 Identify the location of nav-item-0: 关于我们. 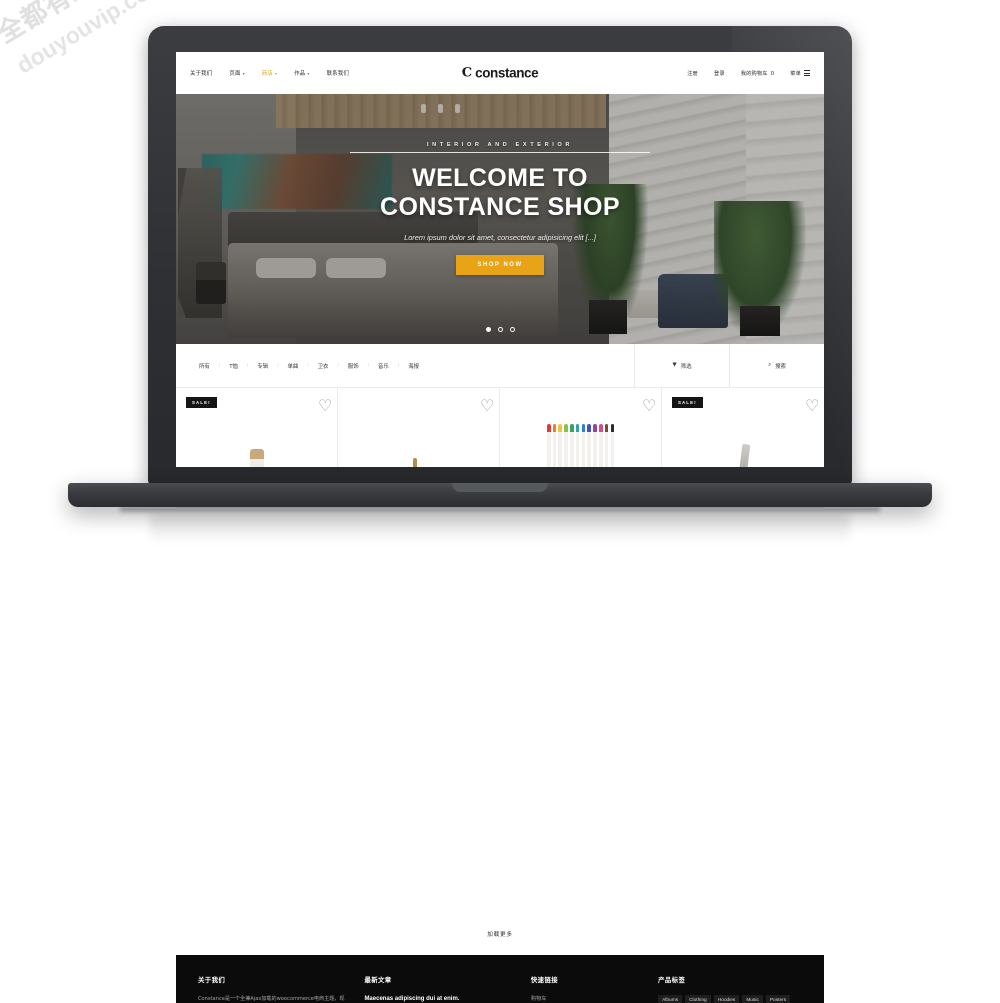
(201, 73).